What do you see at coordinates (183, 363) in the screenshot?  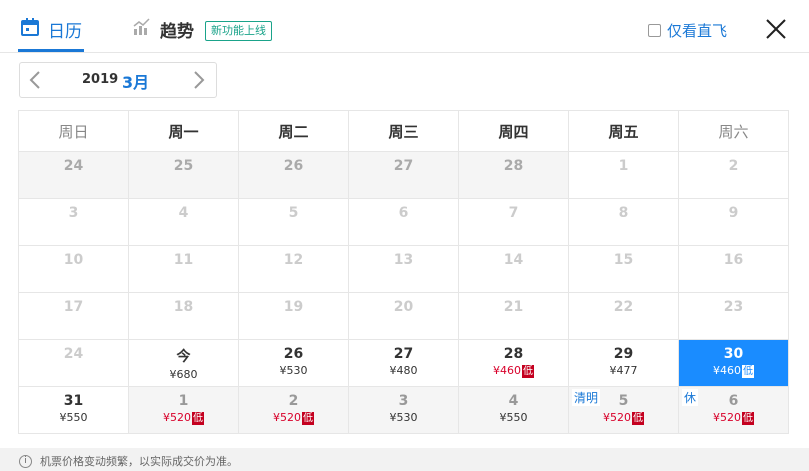 I see `calendar-day-cell: 今 ¥680` at bounding box center [183, 363].